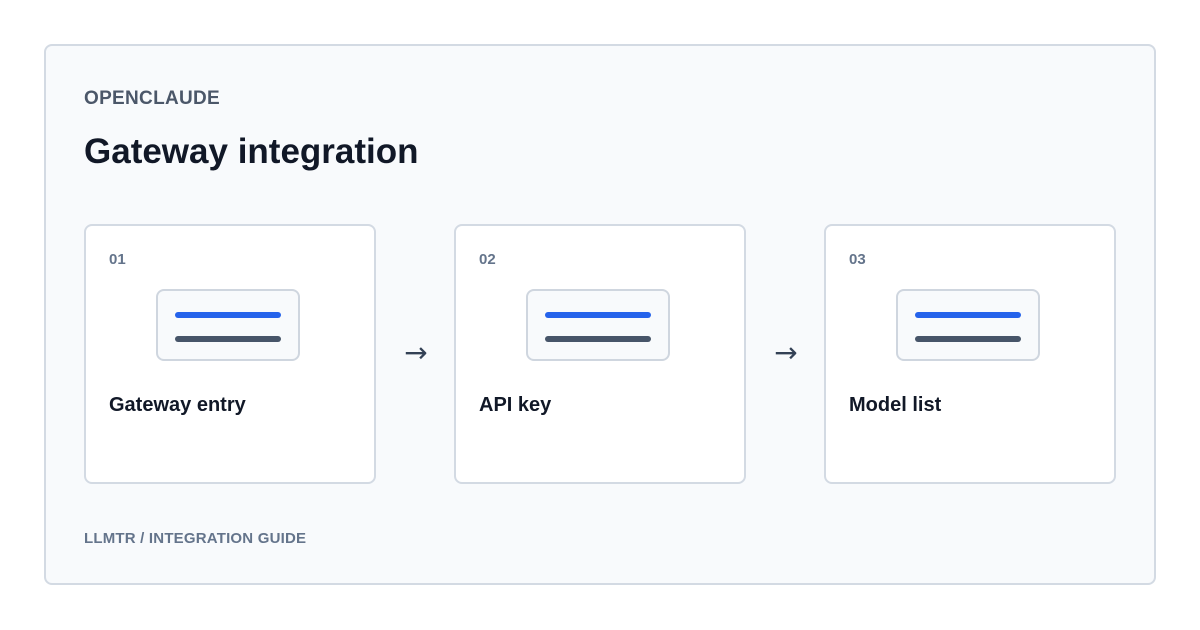 This screenshot has width=1200, height=630. Describe the element at coordinates (152, 98) in the screenshot. I see `brand-label: OPENCLAUDE` at that location.